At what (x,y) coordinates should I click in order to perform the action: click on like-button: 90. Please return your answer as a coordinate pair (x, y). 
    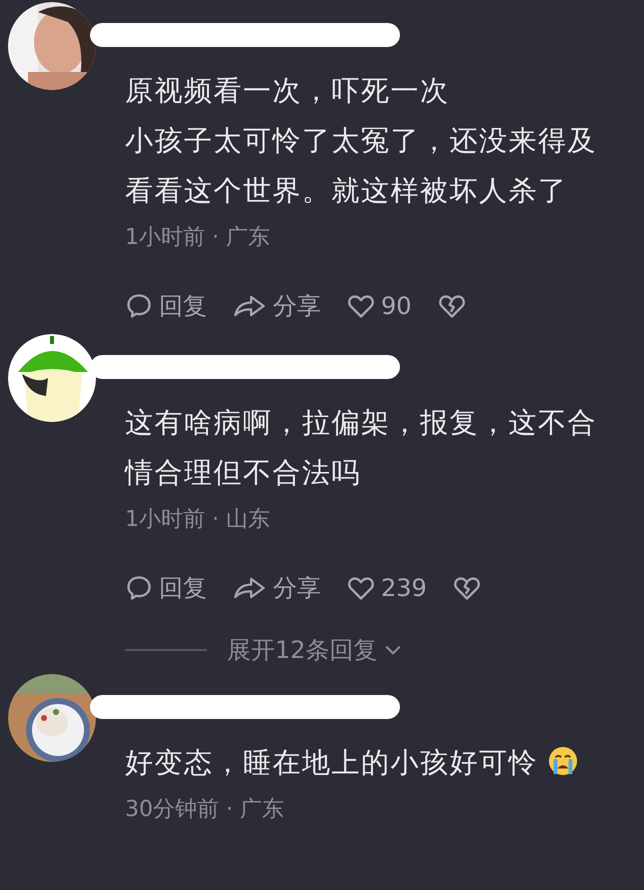
    Looking at the image, I should click on (379, 306).